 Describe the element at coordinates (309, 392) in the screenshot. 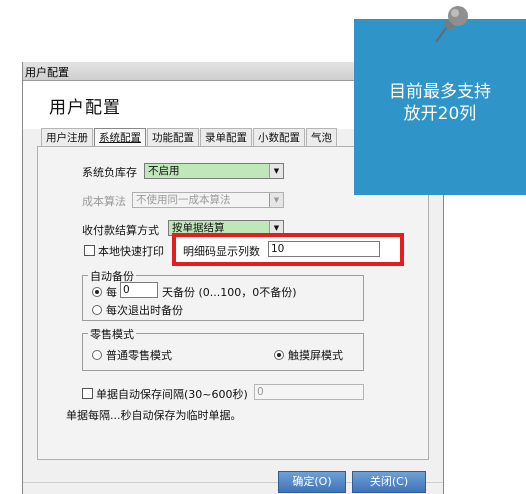

I see `autosave-input: 0` at that location.